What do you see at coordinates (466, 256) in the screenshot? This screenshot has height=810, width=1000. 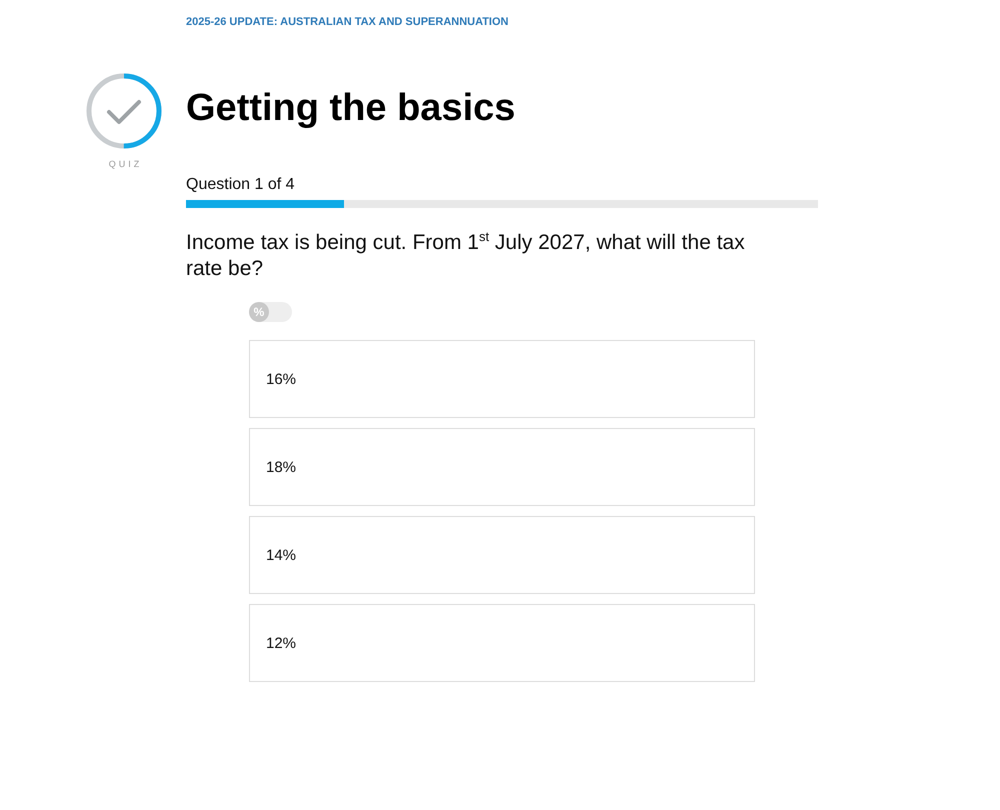 I see `question-text: Income tax is being cut. From 1$^{st}$ July 2027, what will the tax rate be?` at bounding box center [466, 256].